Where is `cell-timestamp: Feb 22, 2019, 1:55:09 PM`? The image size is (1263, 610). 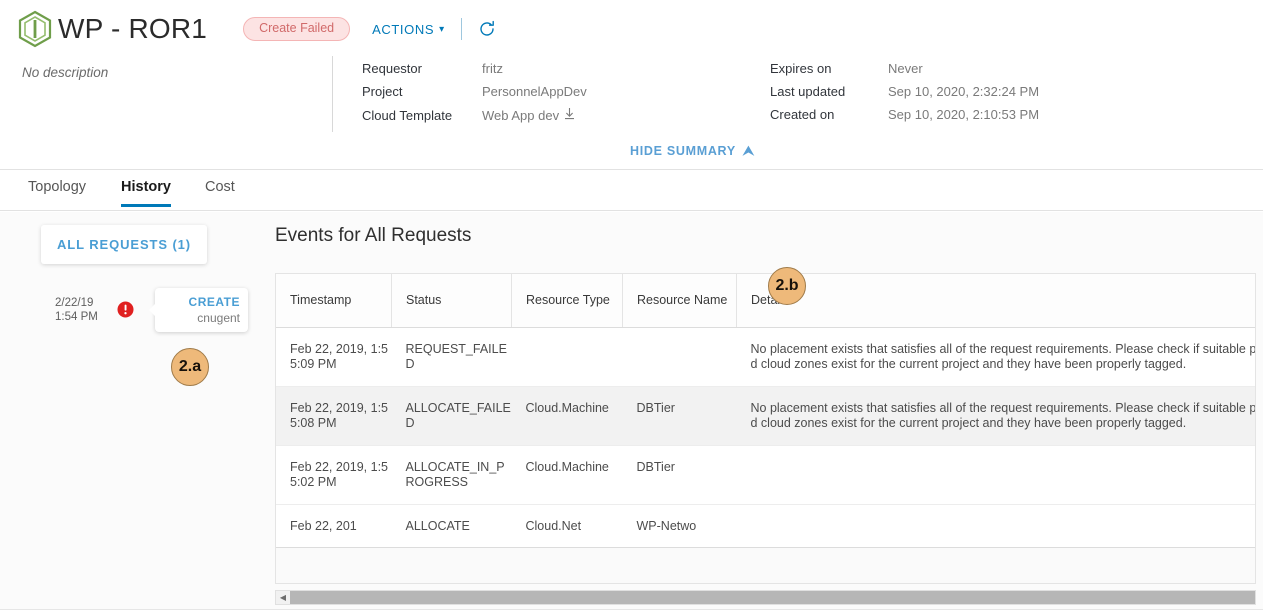 cell-timestamp: Feb 22, 2019, 1:55:09 PM is located at coordinates (334, 357).